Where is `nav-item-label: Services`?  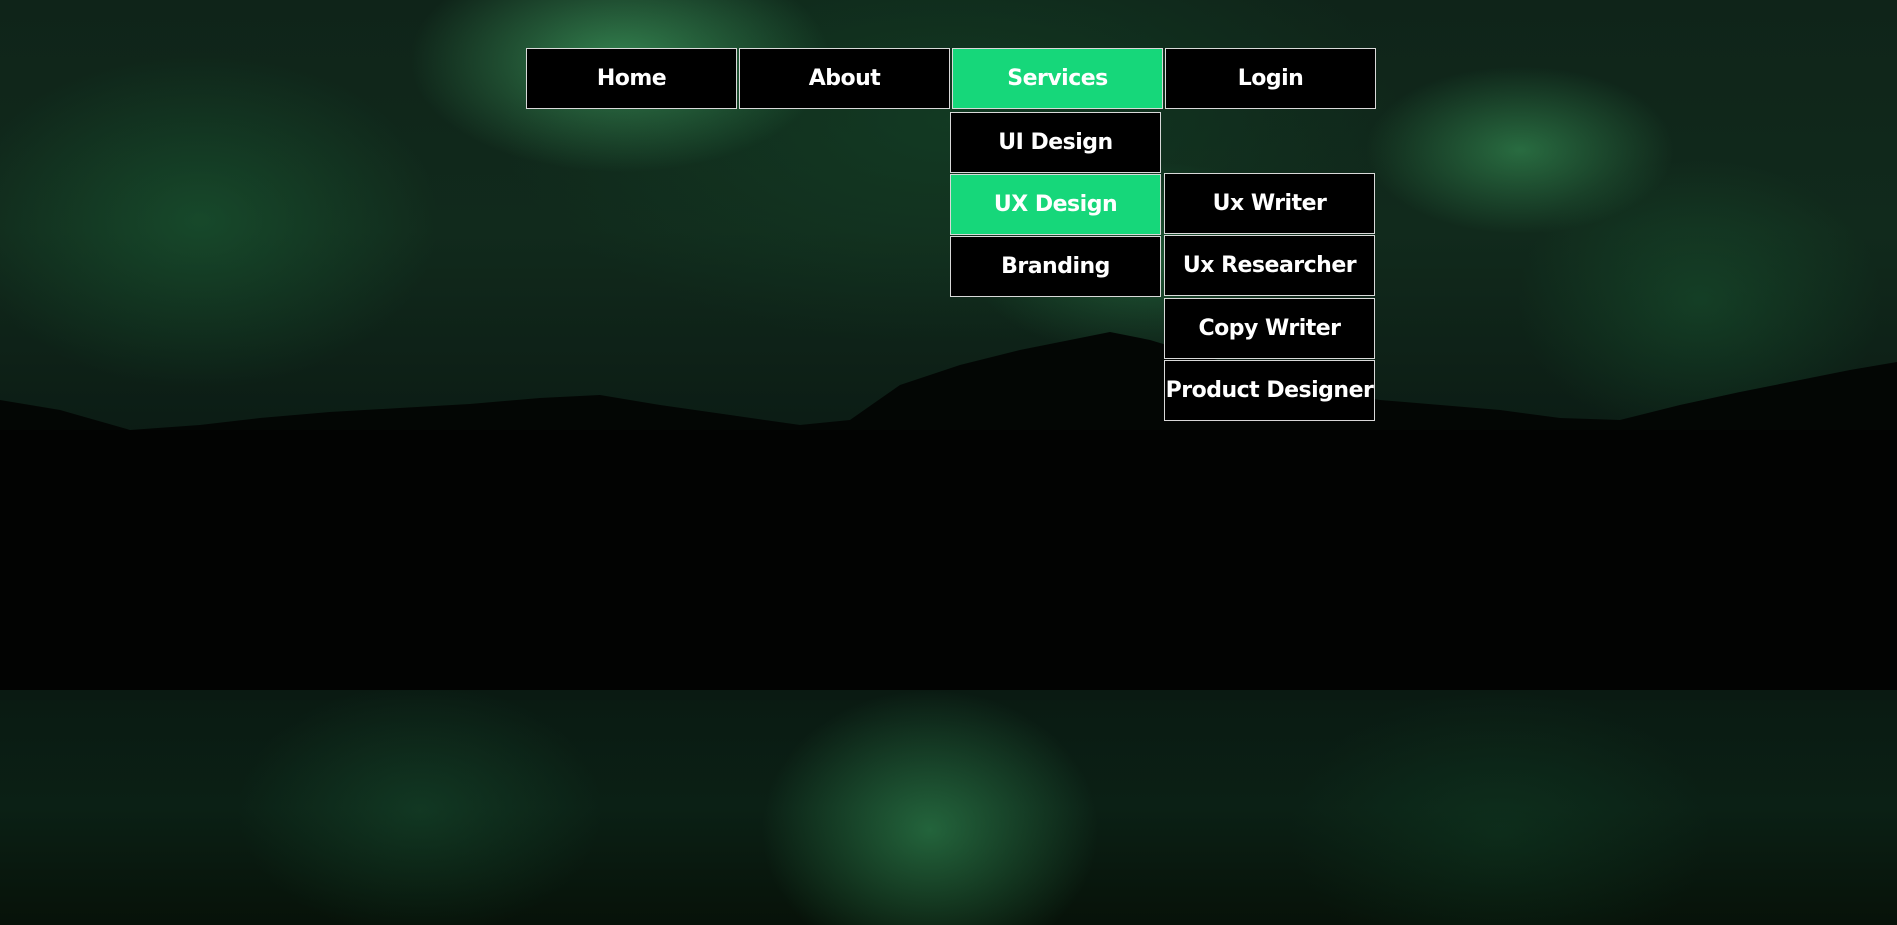
nav-item-label: Services is located at coordinates (1057, 78).